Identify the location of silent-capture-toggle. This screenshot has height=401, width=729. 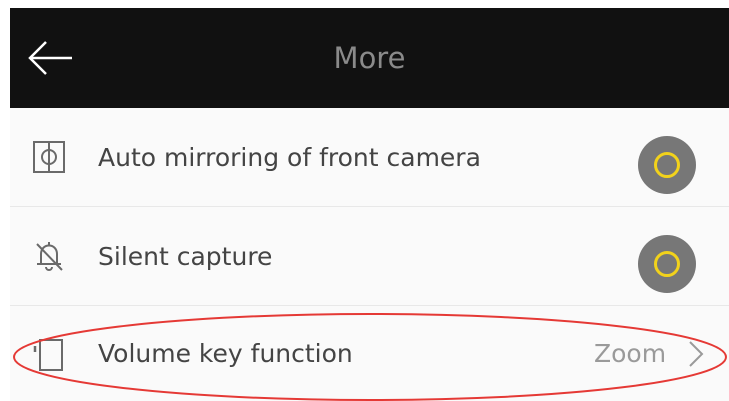
(667, 264).